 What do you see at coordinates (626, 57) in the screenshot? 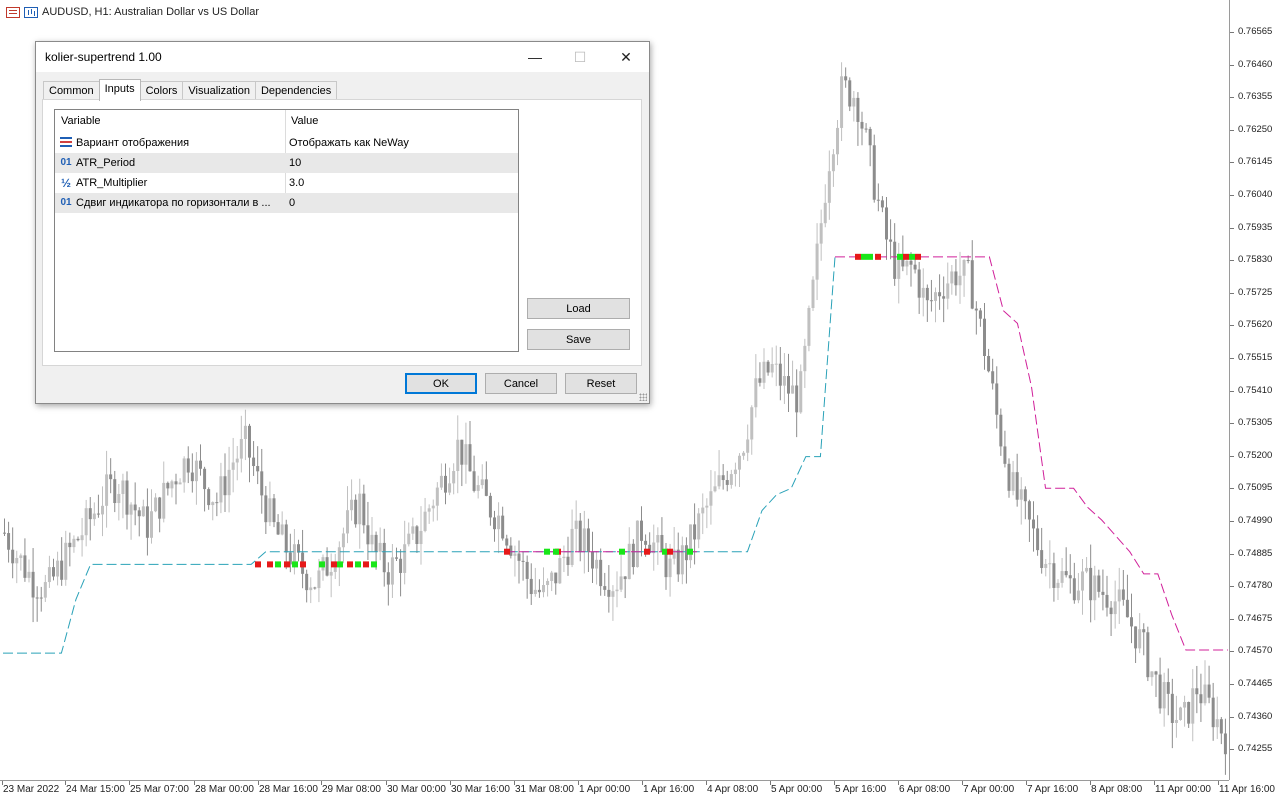
I see `close-button: ✕` at bounding box center [626, 57].